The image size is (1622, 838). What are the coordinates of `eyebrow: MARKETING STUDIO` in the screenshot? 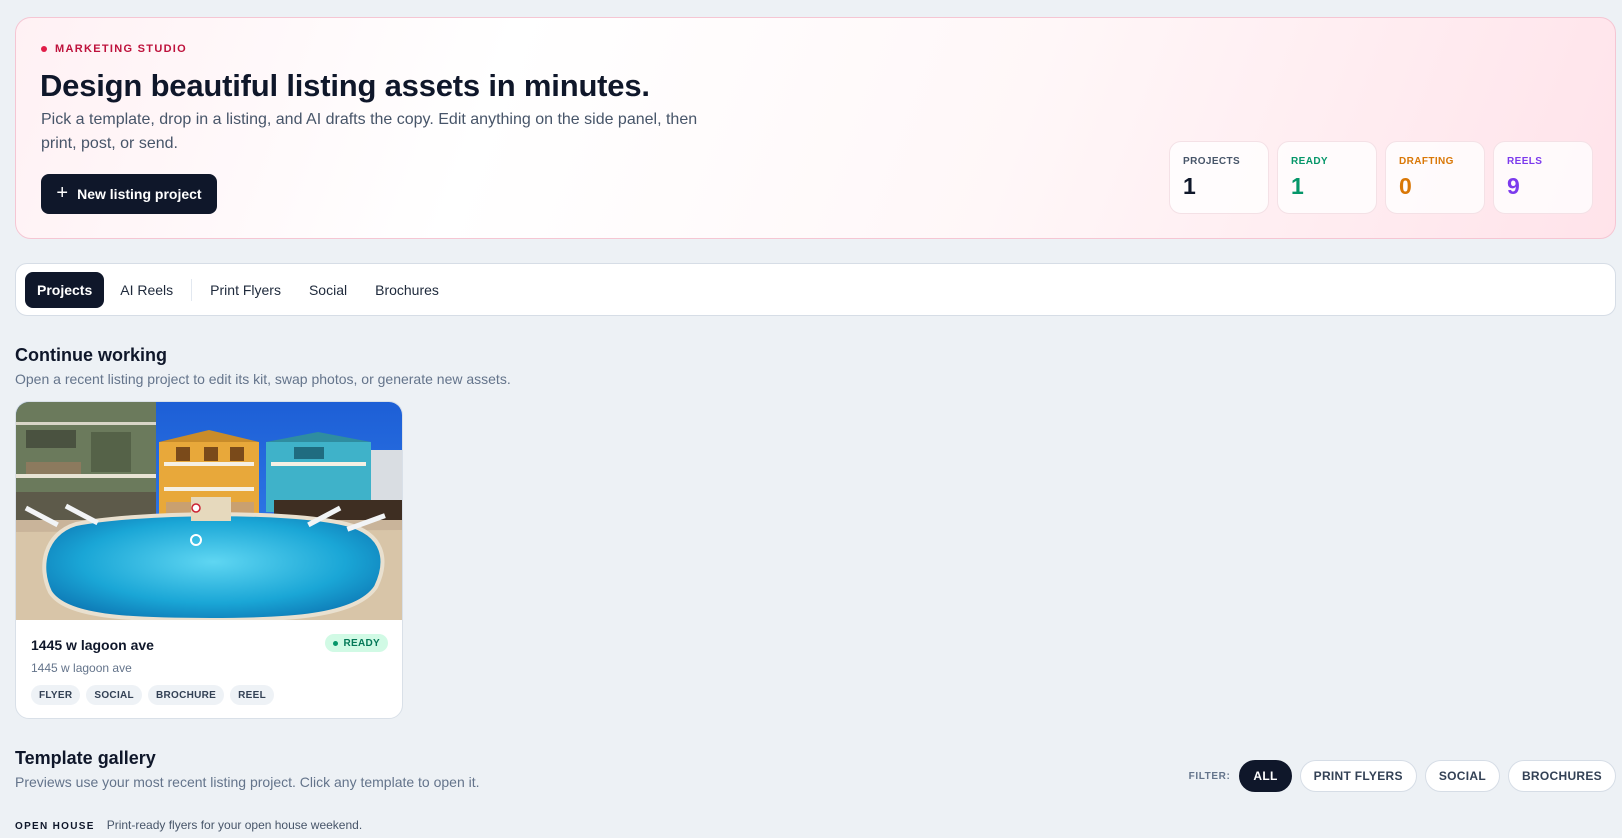 It's located at (114, 49).